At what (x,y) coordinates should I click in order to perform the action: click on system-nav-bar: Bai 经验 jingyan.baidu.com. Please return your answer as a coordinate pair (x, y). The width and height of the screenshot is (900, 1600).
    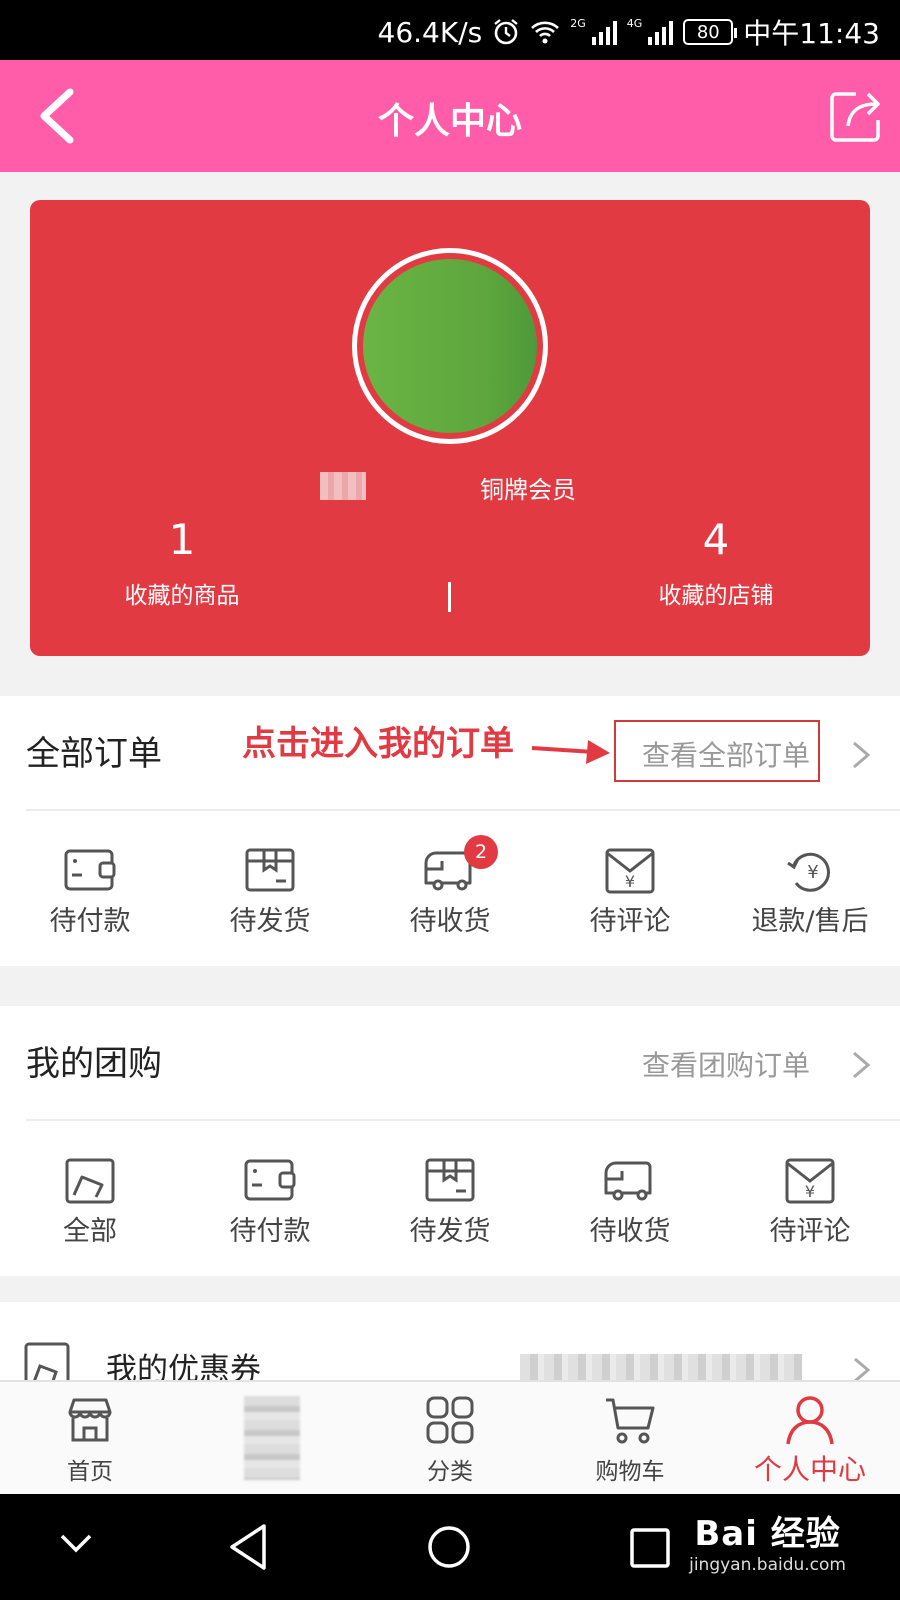
    Looking at the image, I should click on (450, 1547).